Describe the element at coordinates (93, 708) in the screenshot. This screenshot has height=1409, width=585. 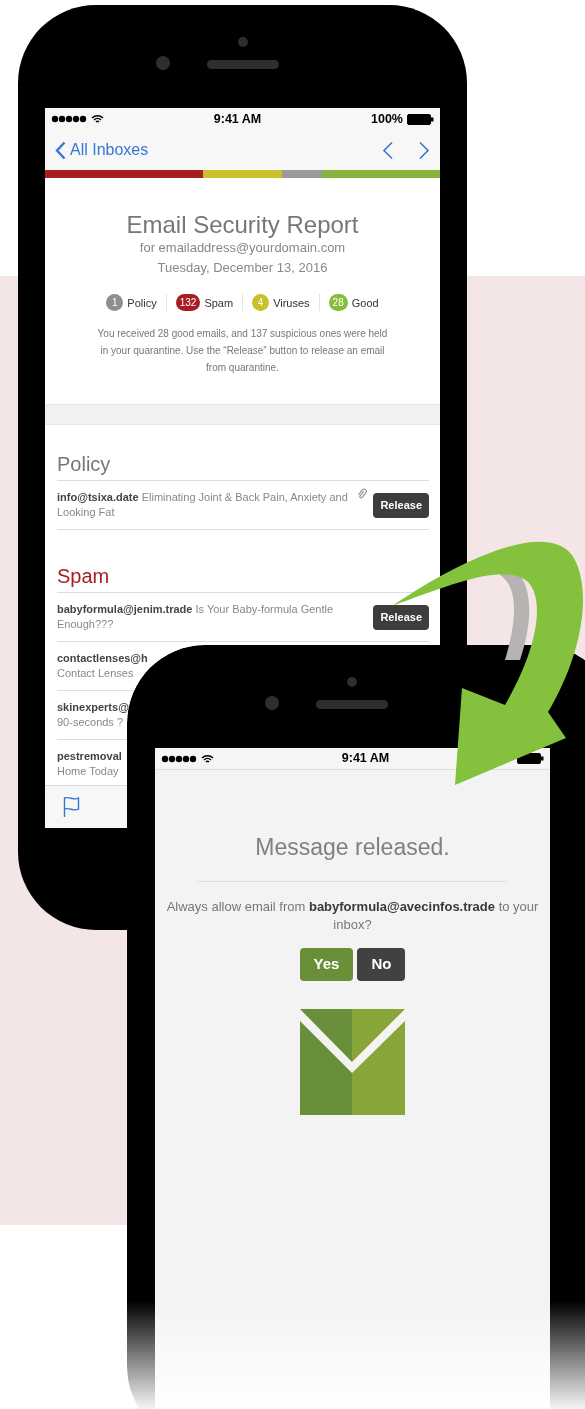
I see `message-sender: skinexperts@` at that location.